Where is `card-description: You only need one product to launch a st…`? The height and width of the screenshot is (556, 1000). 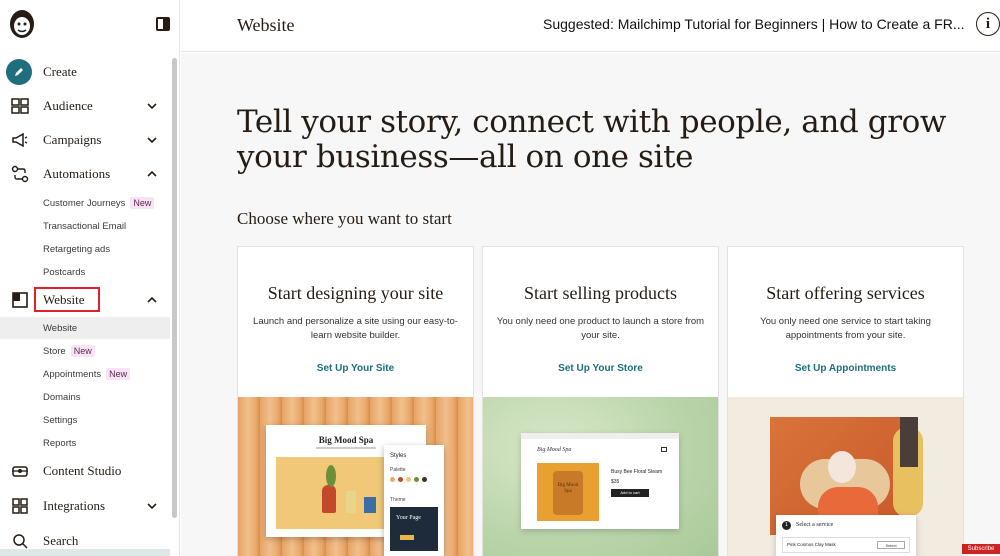 card-description: You only need one product to launch a st… is located at coordinates (600, 328).